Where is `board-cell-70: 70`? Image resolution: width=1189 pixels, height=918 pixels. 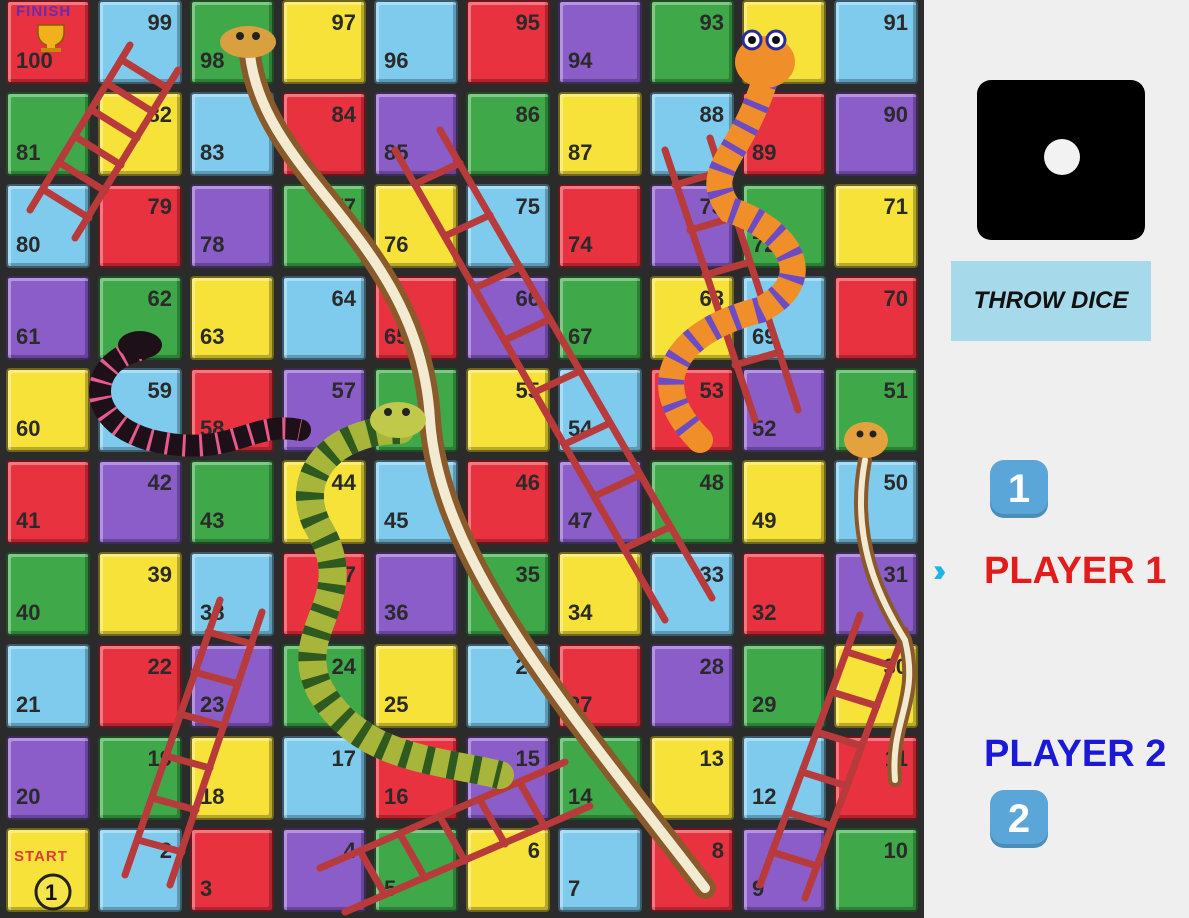
board-cell-70: 70 is located at coordinates (876, 318).